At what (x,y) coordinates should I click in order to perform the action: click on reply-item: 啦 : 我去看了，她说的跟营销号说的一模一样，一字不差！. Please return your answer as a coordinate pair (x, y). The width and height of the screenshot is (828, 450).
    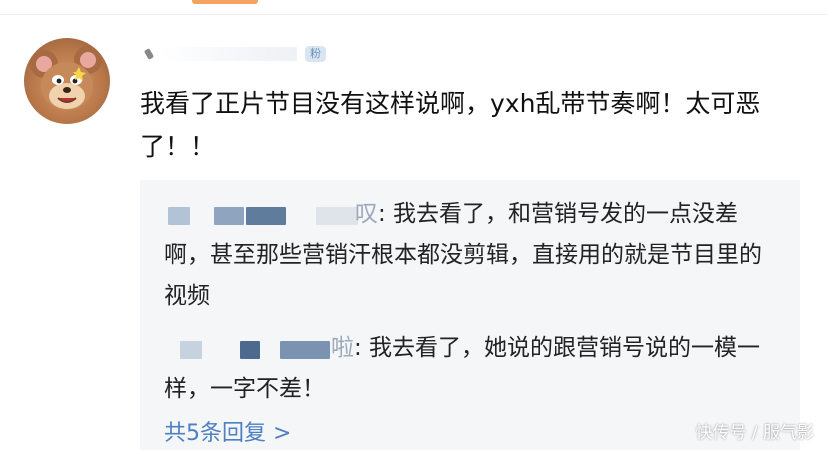
    Looking at the image, I should click on (474, 369).